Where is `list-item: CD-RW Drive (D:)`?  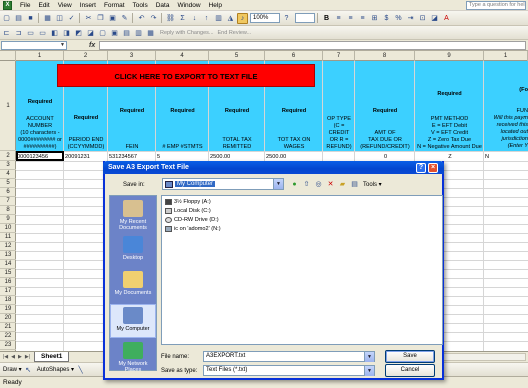 list-item: CD-RW Drive (D:) is located at coordinates (192, 220).